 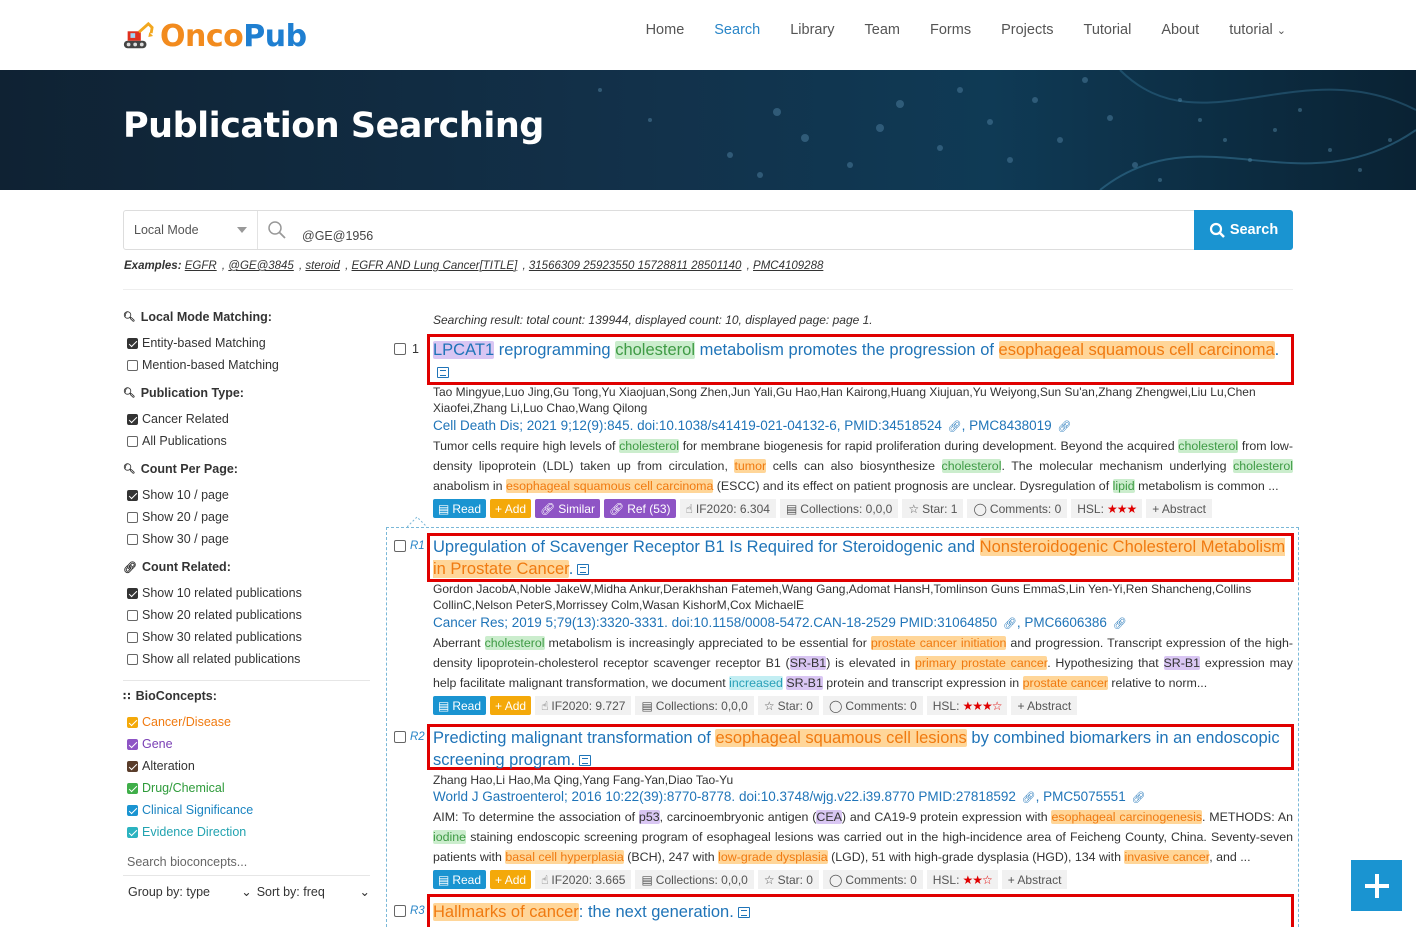 I want to click on nav-tutorial: Tutorial, so click(x=1108, y=30).